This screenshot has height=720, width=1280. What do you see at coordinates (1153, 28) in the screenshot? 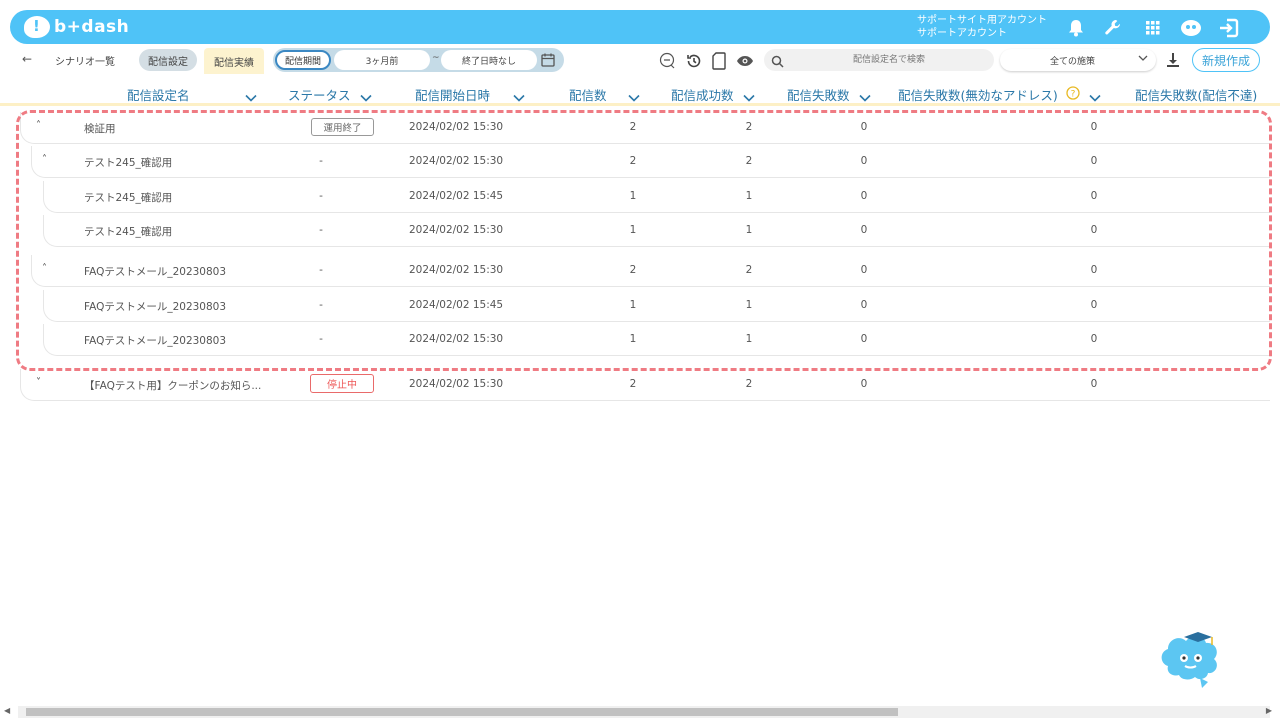
I see `grid-icon` at bounding box center [1153, 28].